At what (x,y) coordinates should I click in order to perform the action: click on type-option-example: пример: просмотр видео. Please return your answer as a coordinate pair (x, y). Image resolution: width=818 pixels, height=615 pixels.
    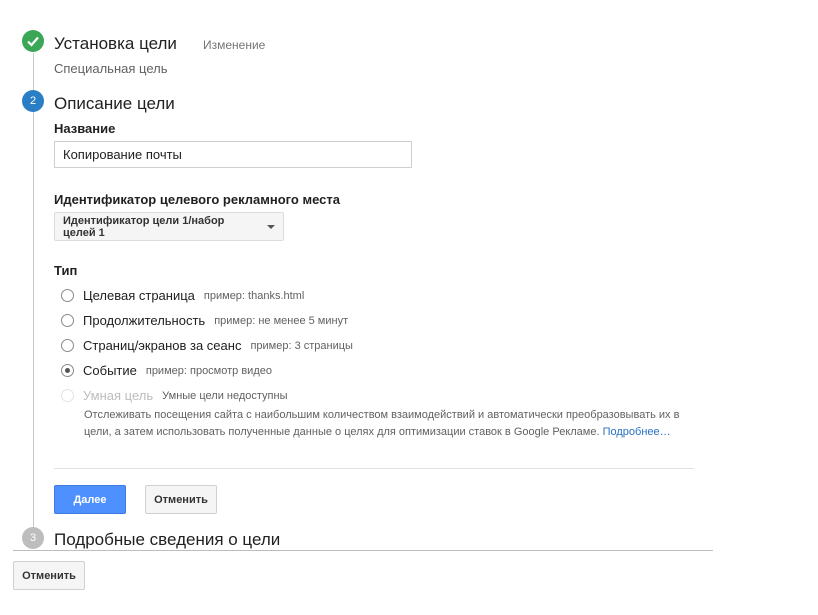
    Looking at the image, I should click on (208, 370).